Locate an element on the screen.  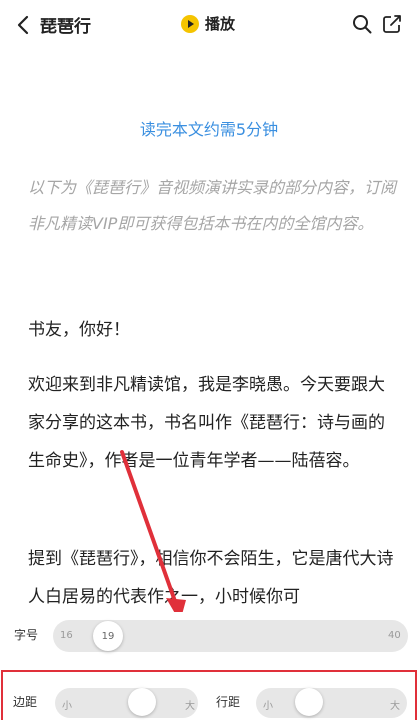
margin-label: 边距 is located at coordinates (25, 702).